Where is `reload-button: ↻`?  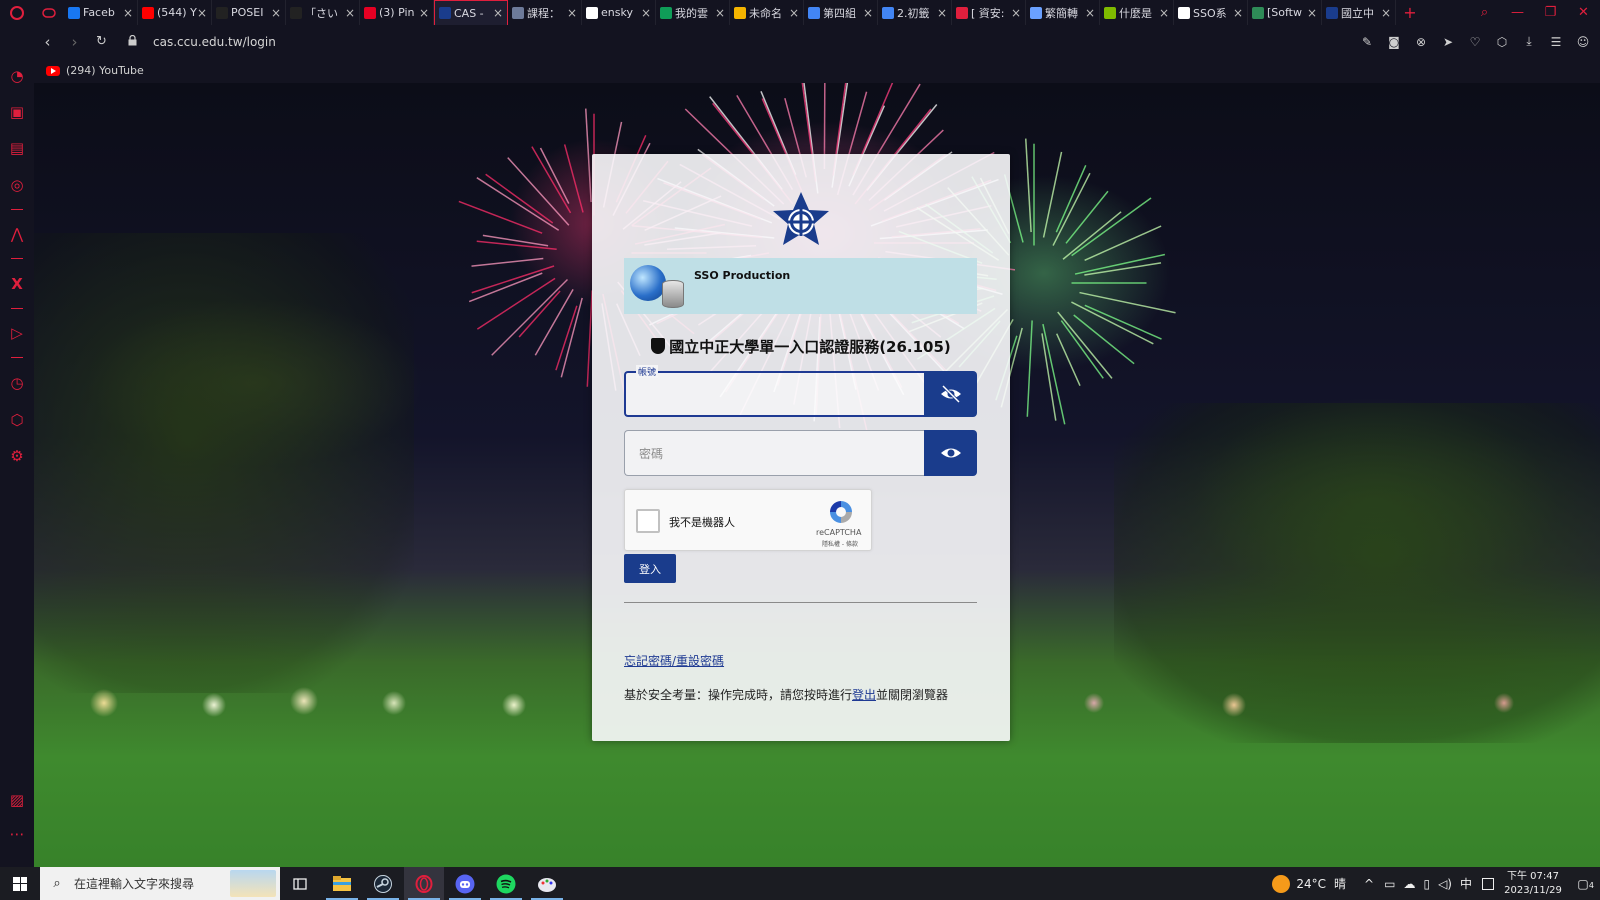
reload-button: ↻ is located at coordinates (101, 41).